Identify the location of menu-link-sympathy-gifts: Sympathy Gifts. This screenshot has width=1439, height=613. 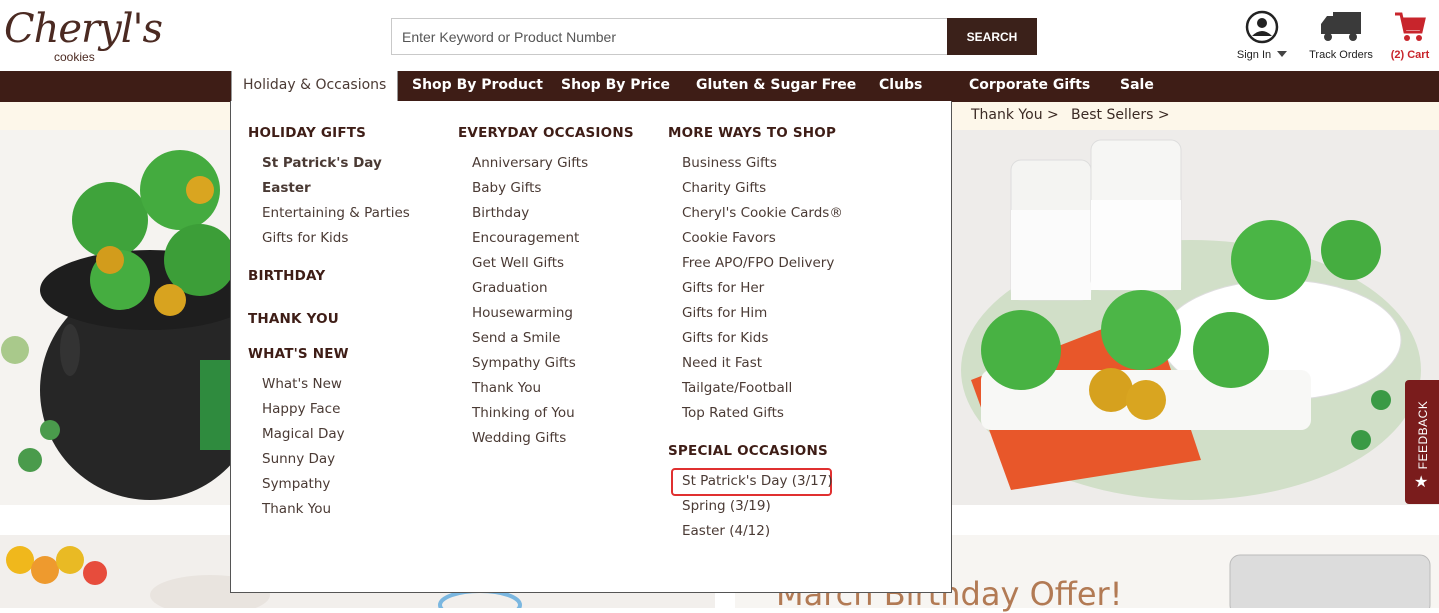
(524, 363).